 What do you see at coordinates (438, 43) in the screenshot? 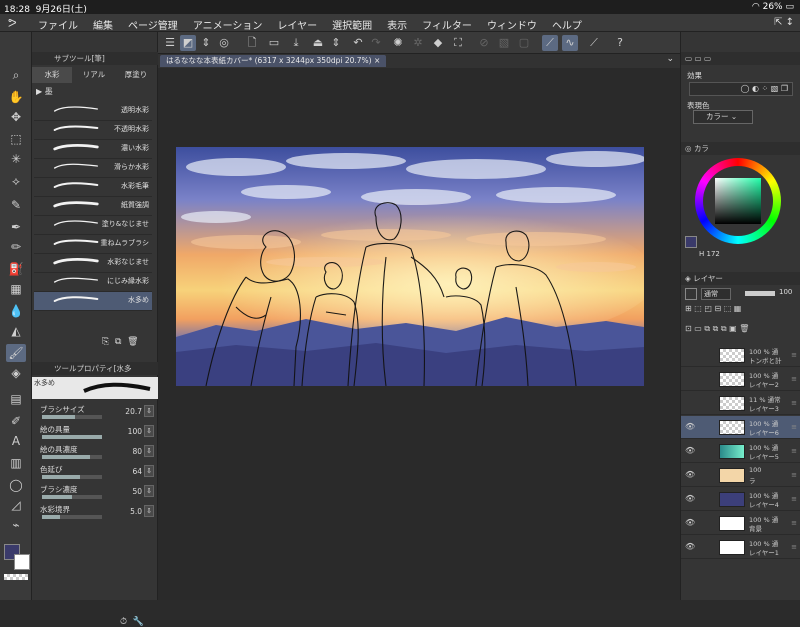
I see `fill-icon: ◆` at bounding box center [438, 43].